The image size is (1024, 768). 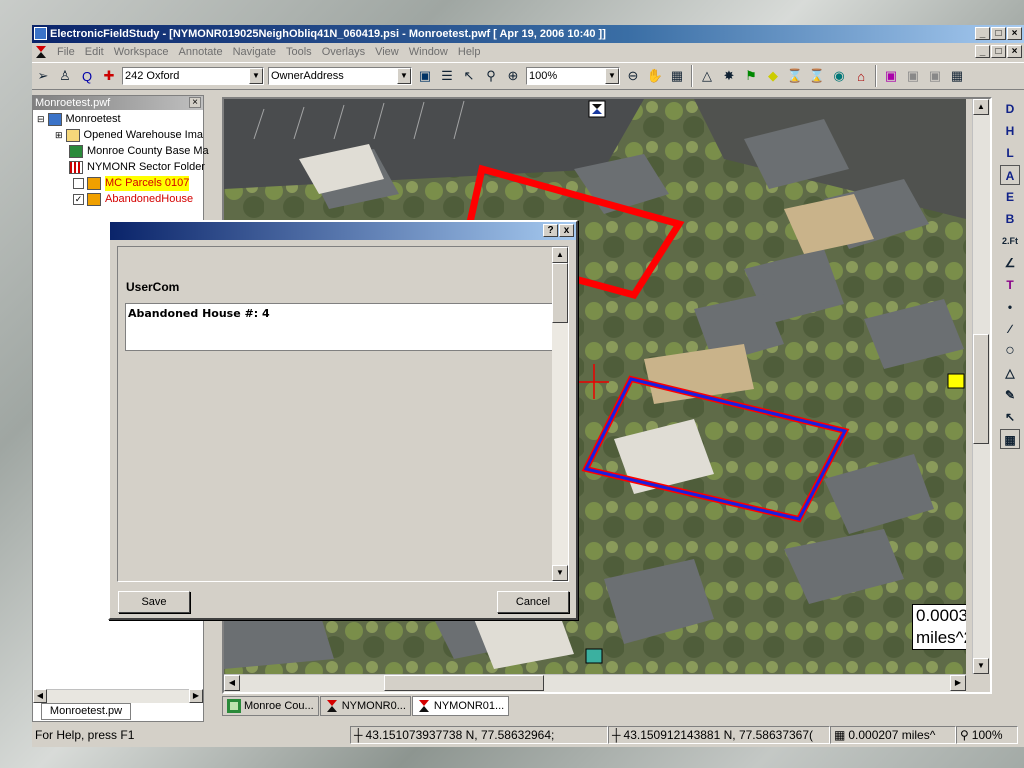 What do you see at coordinates (1010, 439) in the screenshot?
I see `properties-icon: ▦` at bounding box center [1010, 439].